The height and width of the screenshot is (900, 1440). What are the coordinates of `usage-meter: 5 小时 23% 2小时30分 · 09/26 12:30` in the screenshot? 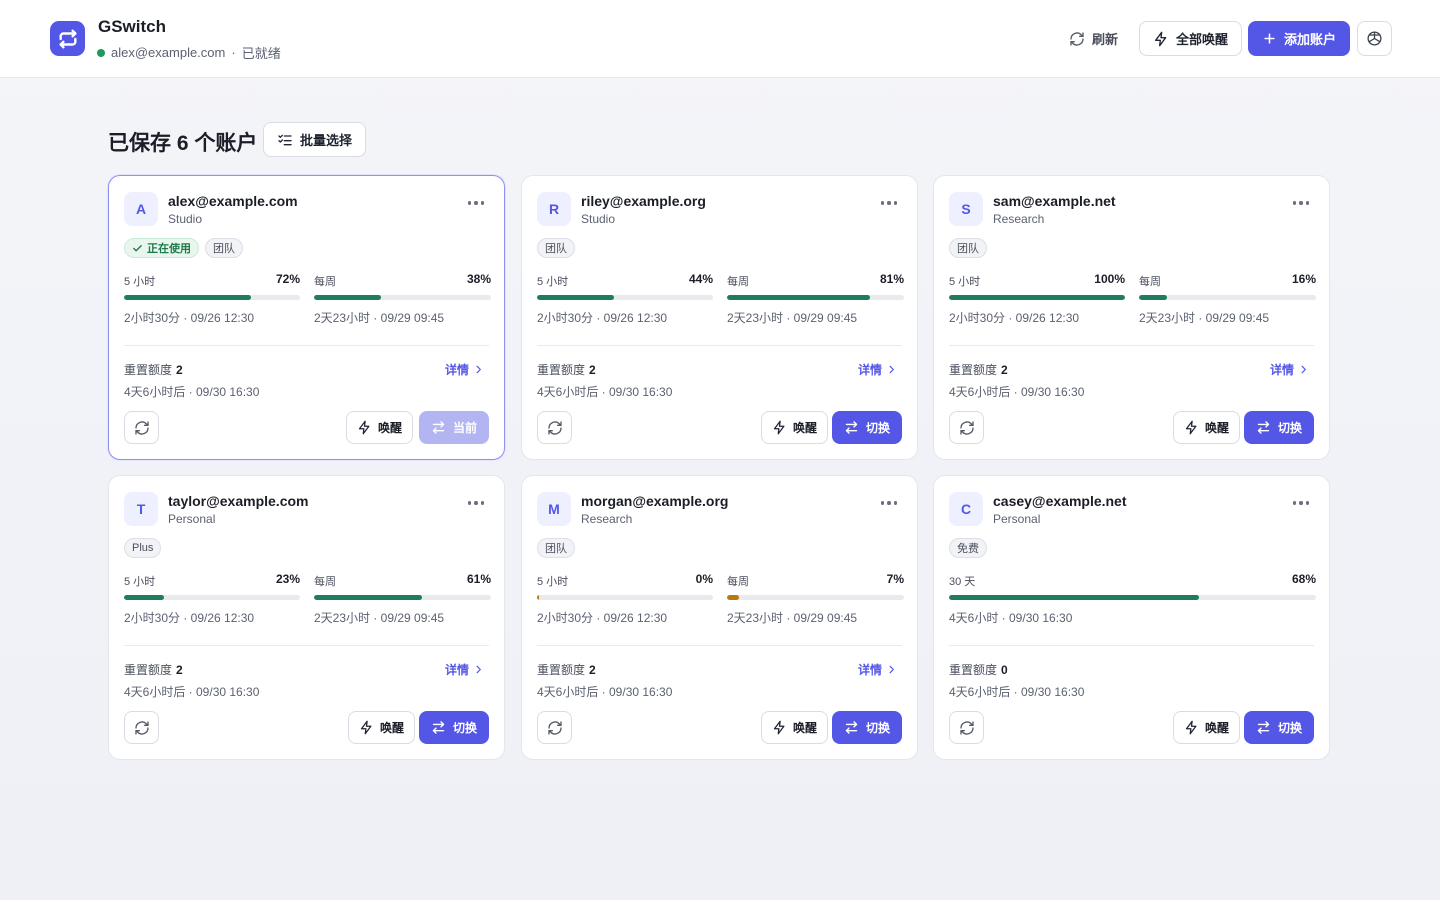 It's located at (212, 598).